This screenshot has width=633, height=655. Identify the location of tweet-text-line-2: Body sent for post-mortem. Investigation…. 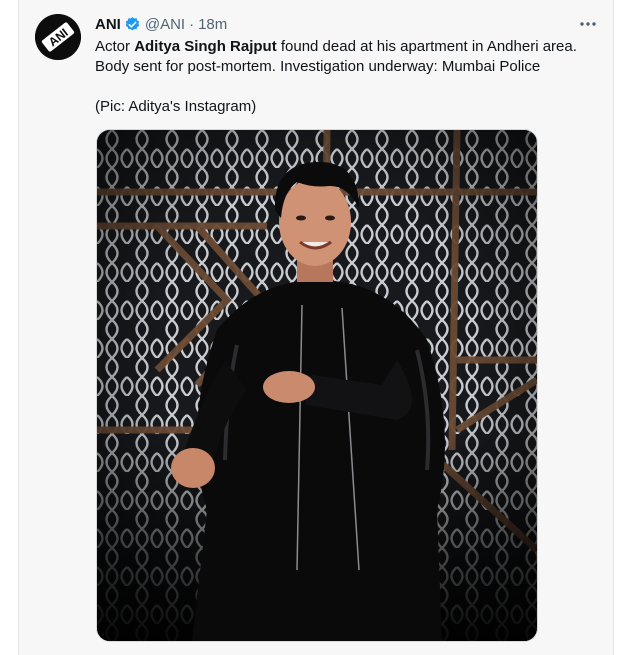
(318, 66).